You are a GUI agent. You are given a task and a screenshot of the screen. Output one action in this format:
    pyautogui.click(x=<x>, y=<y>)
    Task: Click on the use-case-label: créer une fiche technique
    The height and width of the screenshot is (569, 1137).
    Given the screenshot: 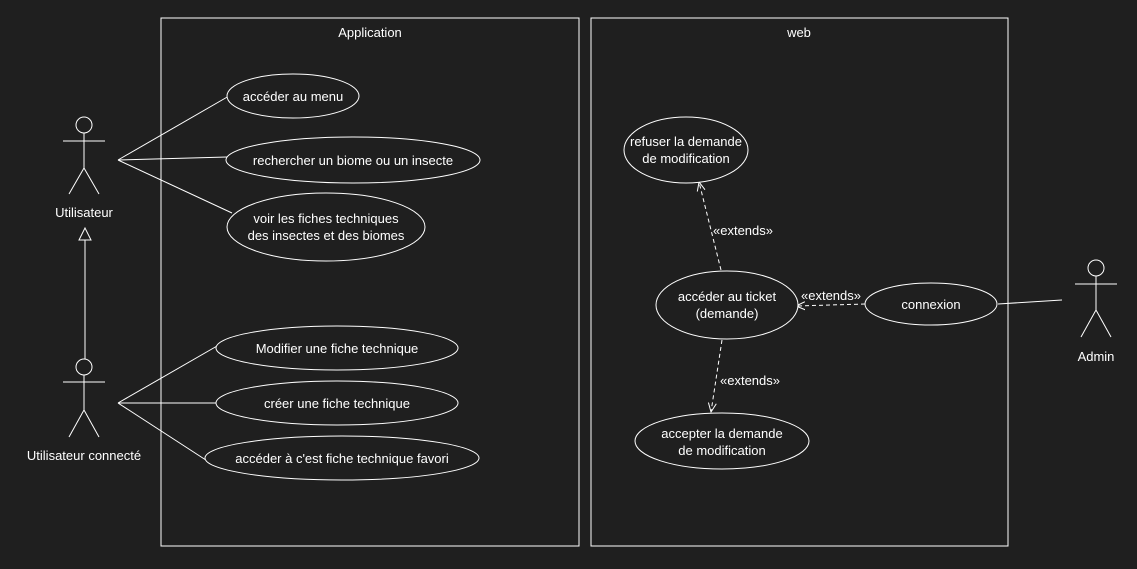 What is the action you would take?
    pyautogui.click(x=337, y=403)
    